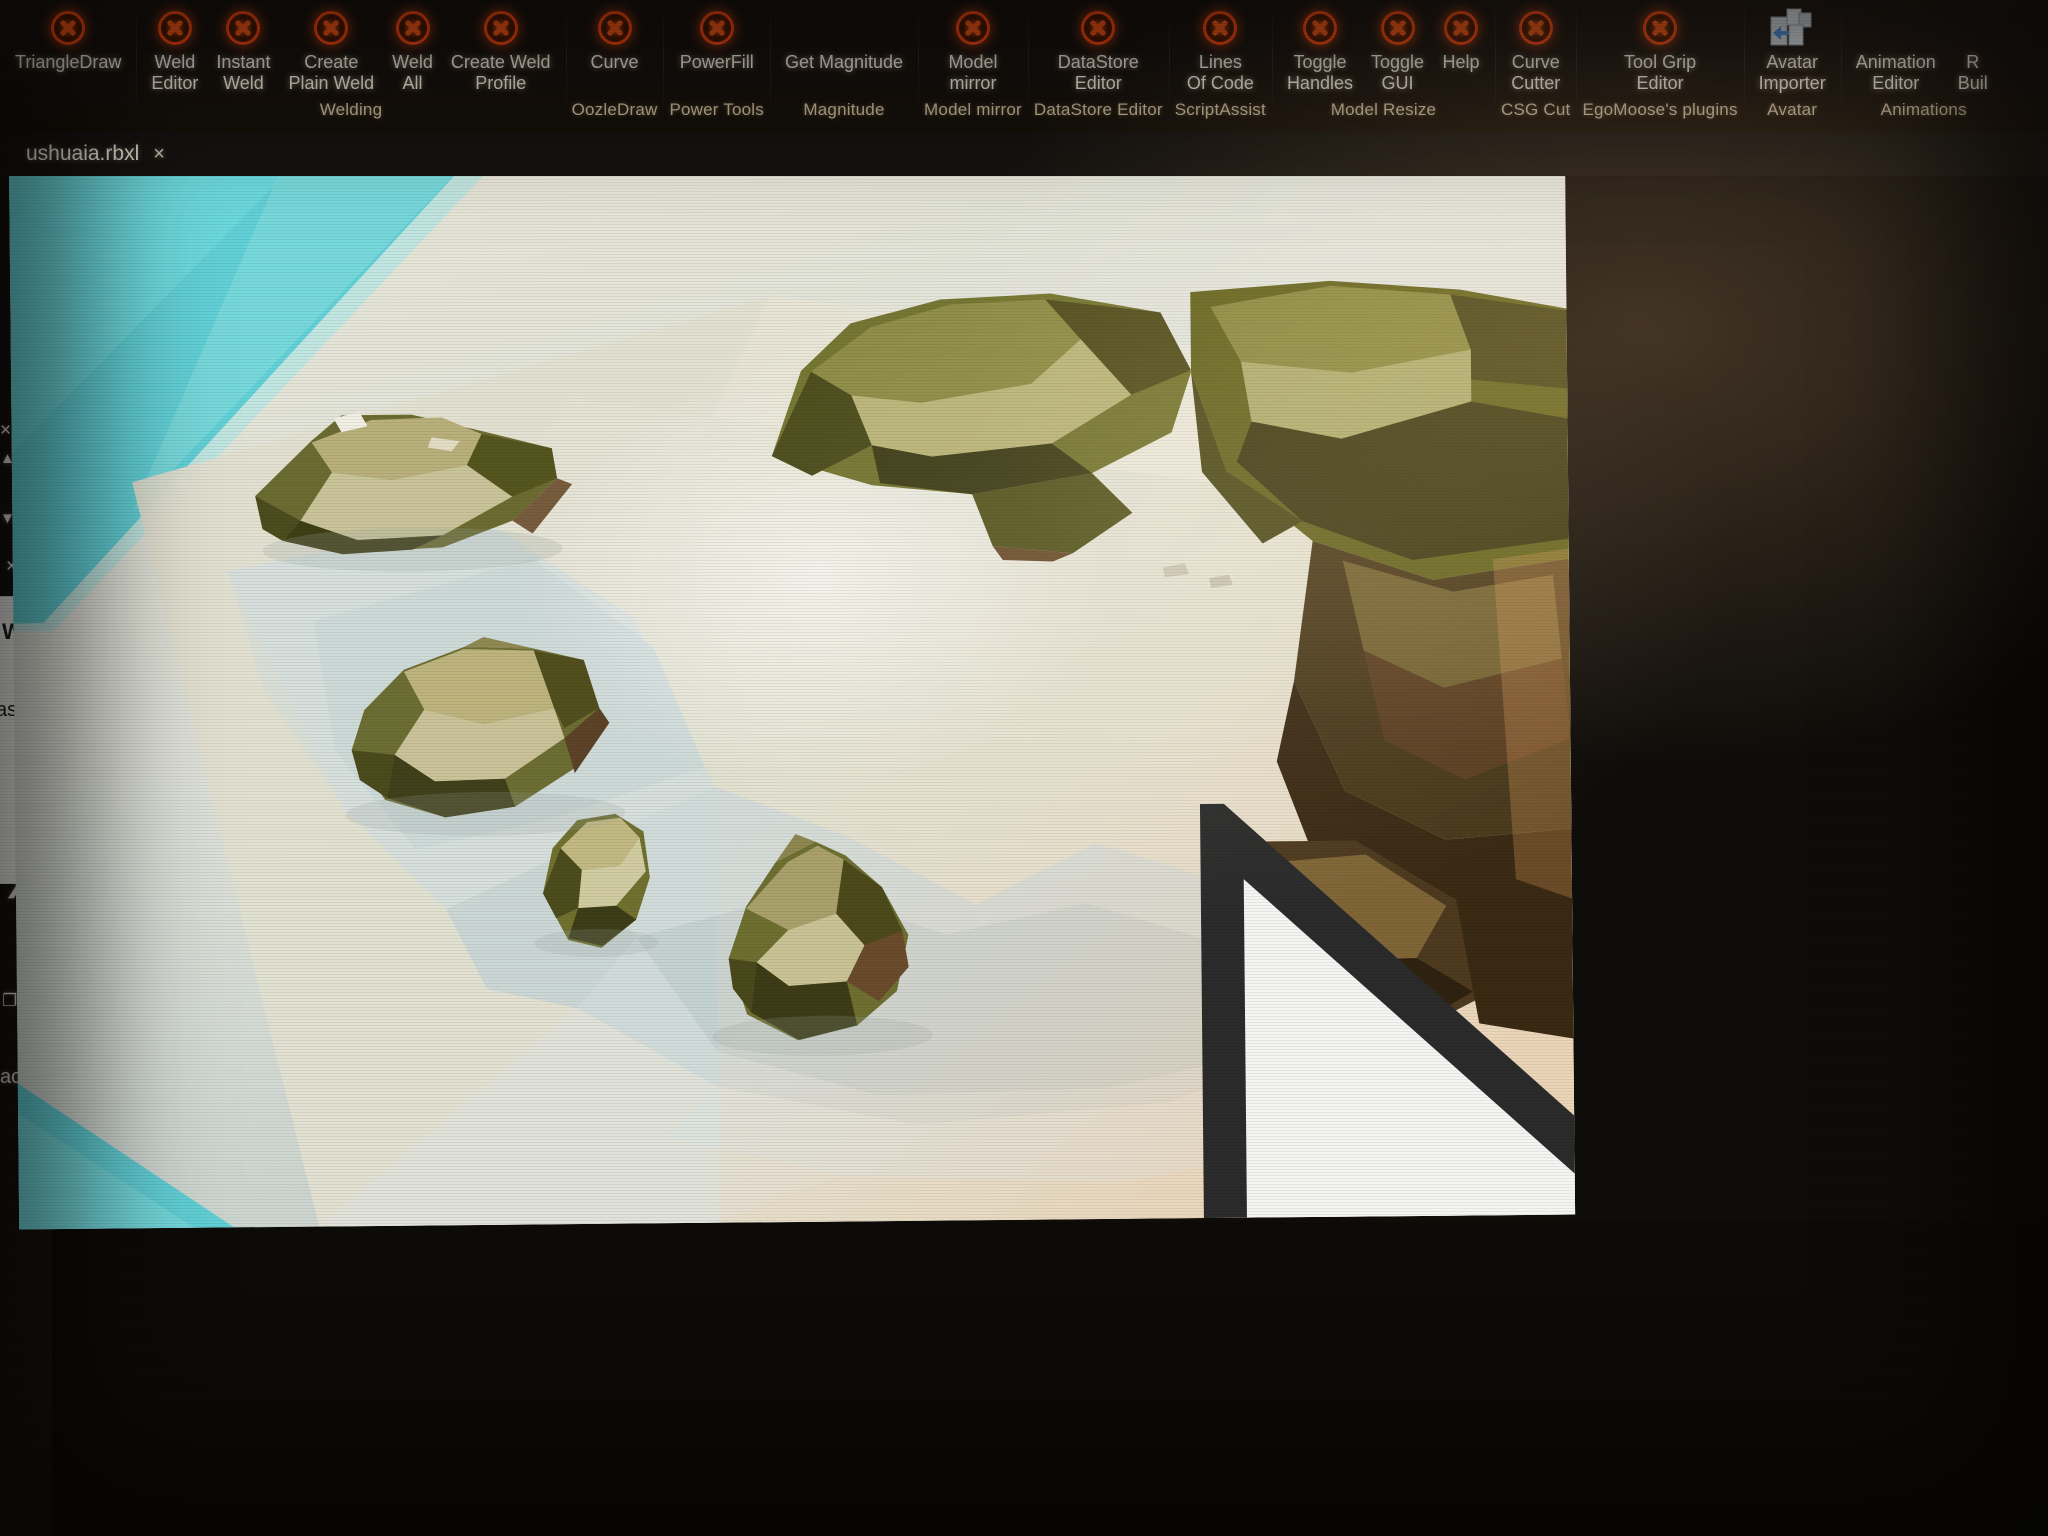 Image resolution: width=2048 pixels, height=1536 pixels. Describe the element at coordinates (1791, 27) in the screenshot. I see `avatar-importer-icon-glyph` at that location.